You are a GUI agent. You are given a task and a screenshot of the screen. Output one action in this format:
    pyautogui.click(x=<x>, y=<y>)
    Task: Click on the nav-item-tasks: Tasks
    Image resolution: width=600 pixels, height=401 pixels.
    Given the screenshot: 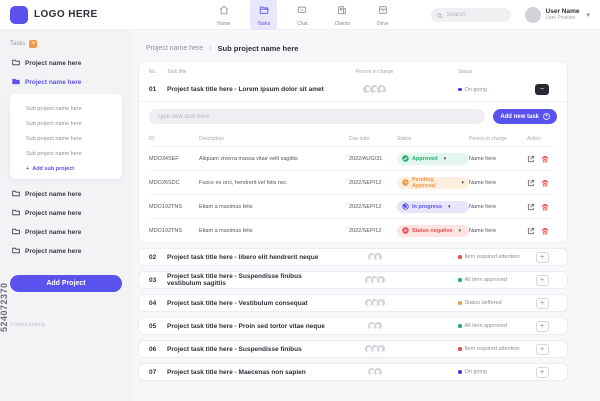 What is the action you would take?
    pyautogui.click(x=264, y=15)
    